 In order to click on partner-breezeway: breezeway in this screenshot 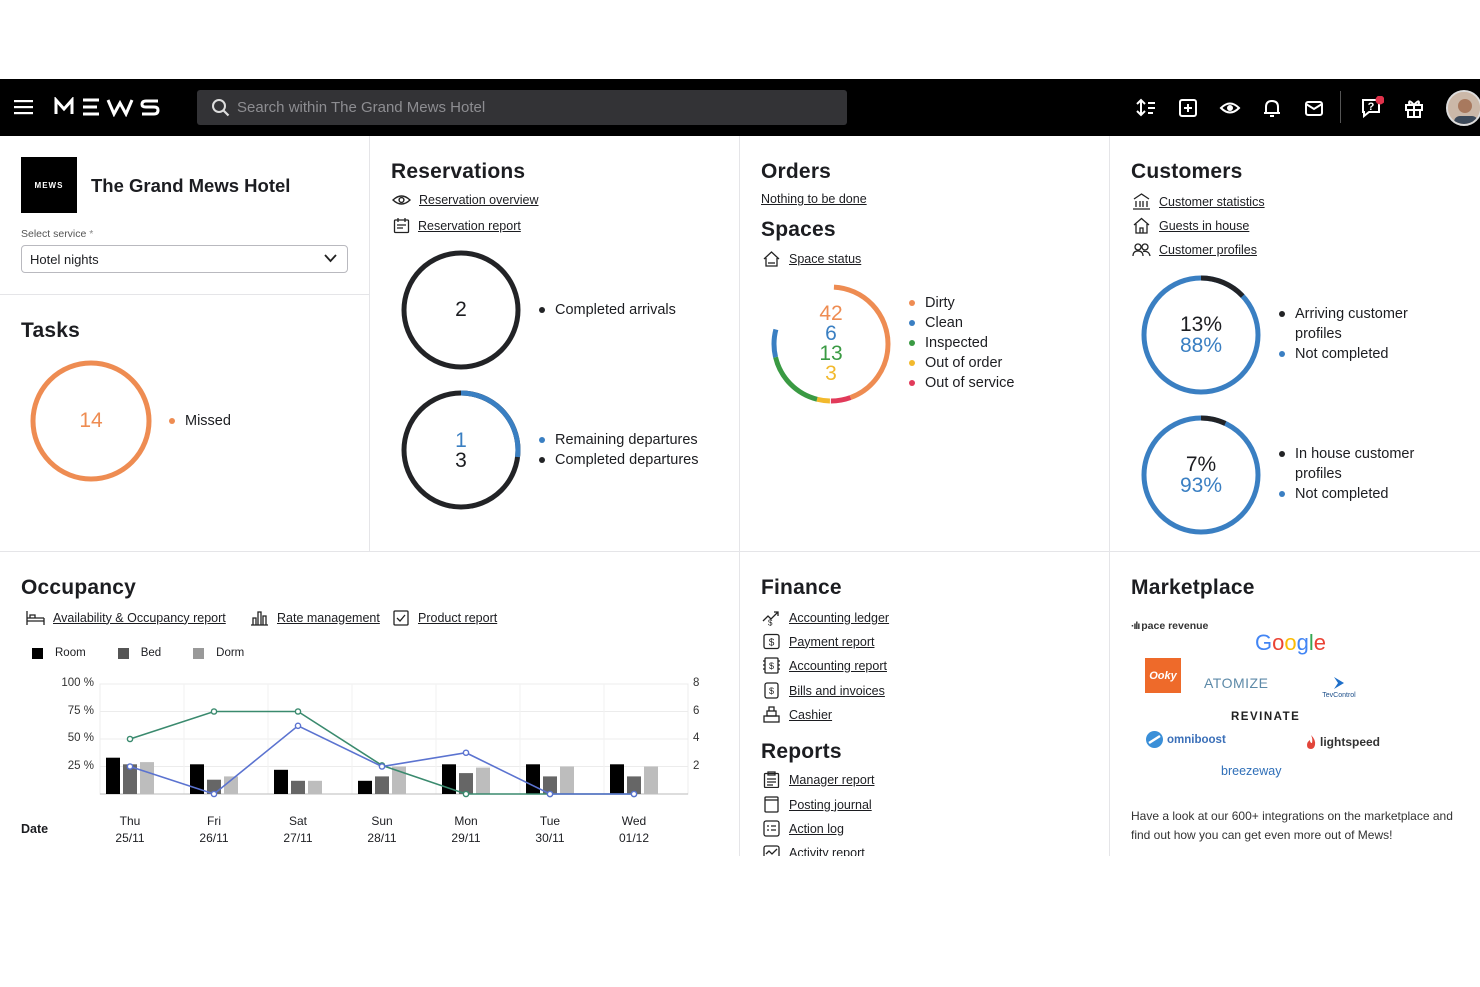, I will do `click(1251, 771)`.